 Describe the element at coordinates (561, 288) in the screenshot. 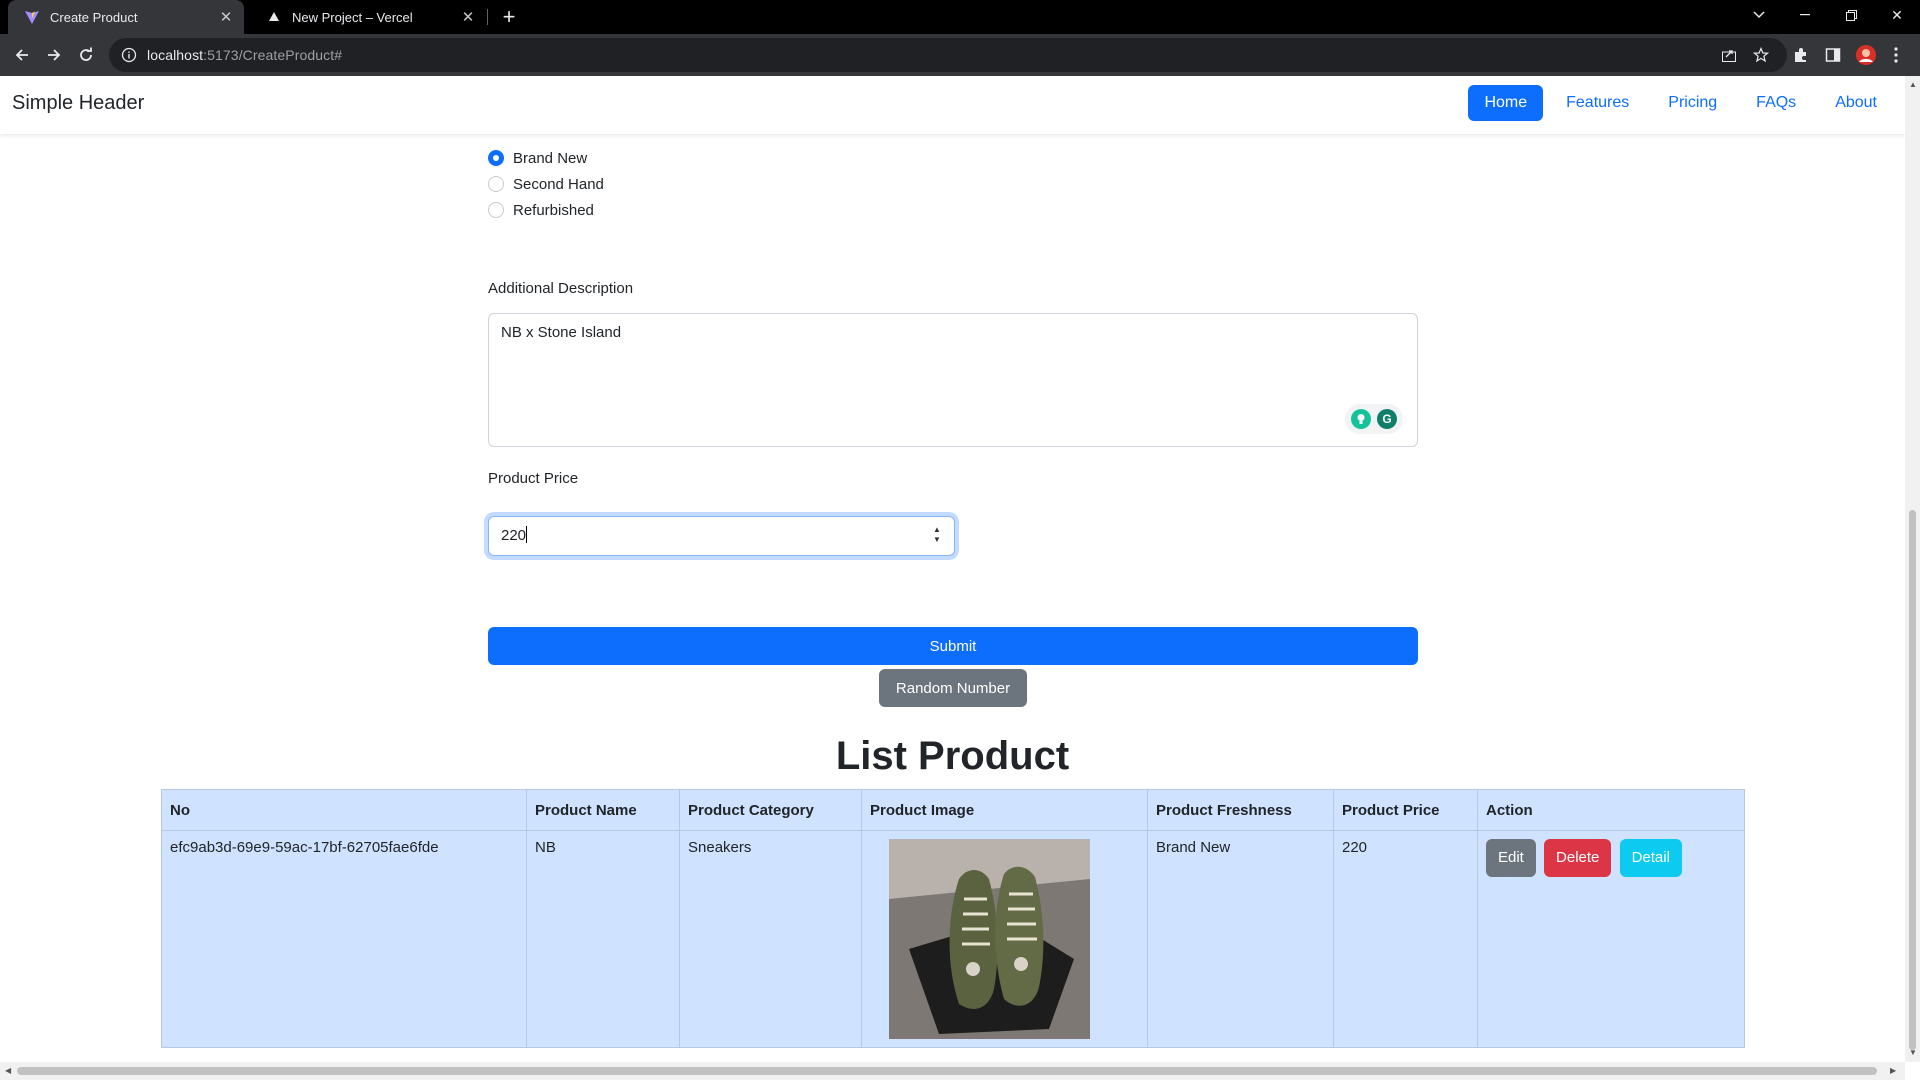

I see `description-label: Additional Description` at that location.